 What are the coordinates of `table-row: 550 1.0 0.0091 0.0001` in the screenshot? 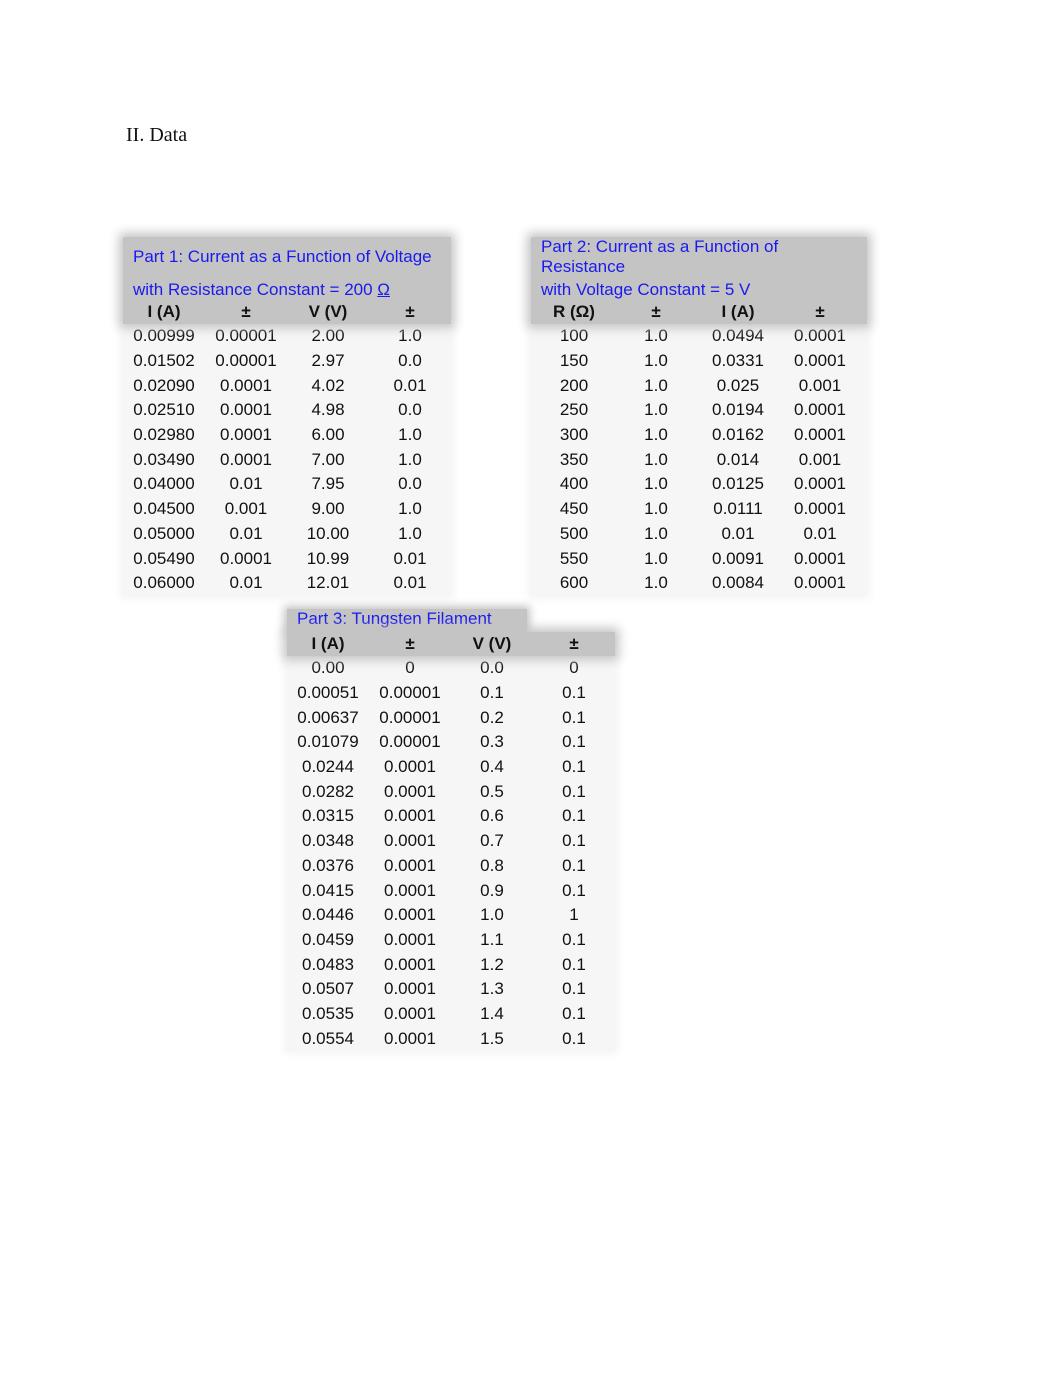 It's located at (700, 558).